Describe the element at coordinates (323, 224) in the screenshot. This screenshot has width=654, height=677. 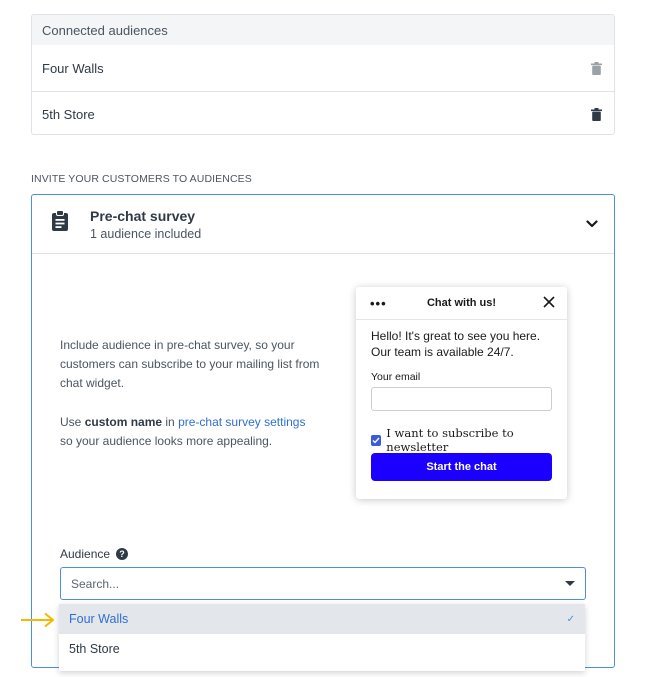
I see `panel-header: Pre-chat survey 1 audience included` at that location.